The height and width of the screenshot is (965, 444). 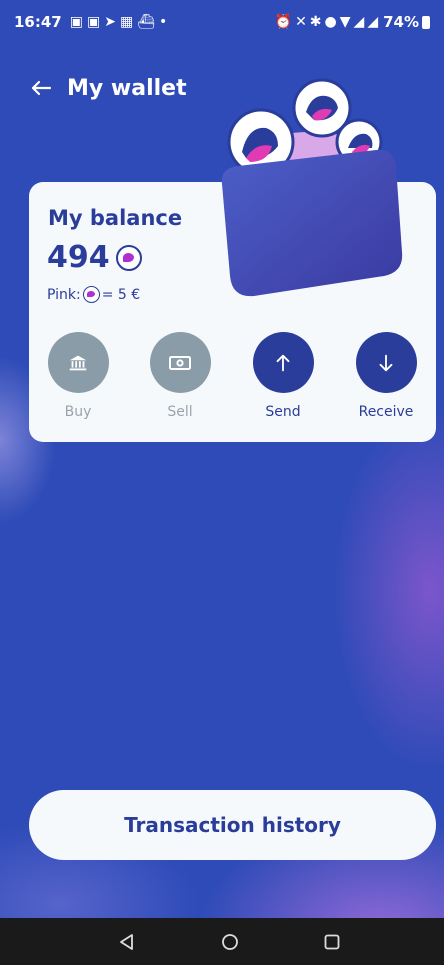 What do you see at coordinates (78, 257) in the screenshot?
I see `balance-amount-value: 494` at bounding box center [78, 257].